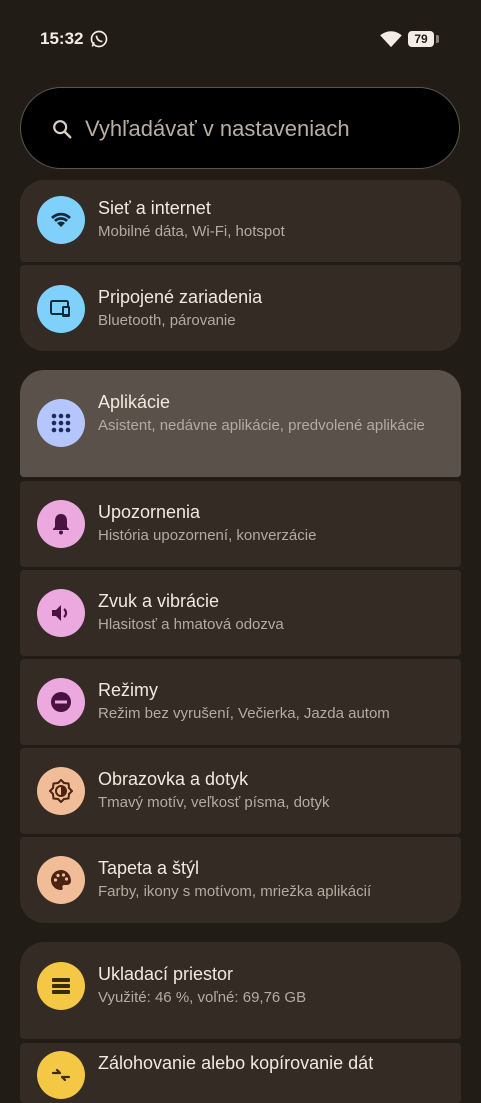  What do you see at coordinates (166, 974) in the screenshot?
I see `item-title: Ukladací priestor` at bounding box center [166, 974].